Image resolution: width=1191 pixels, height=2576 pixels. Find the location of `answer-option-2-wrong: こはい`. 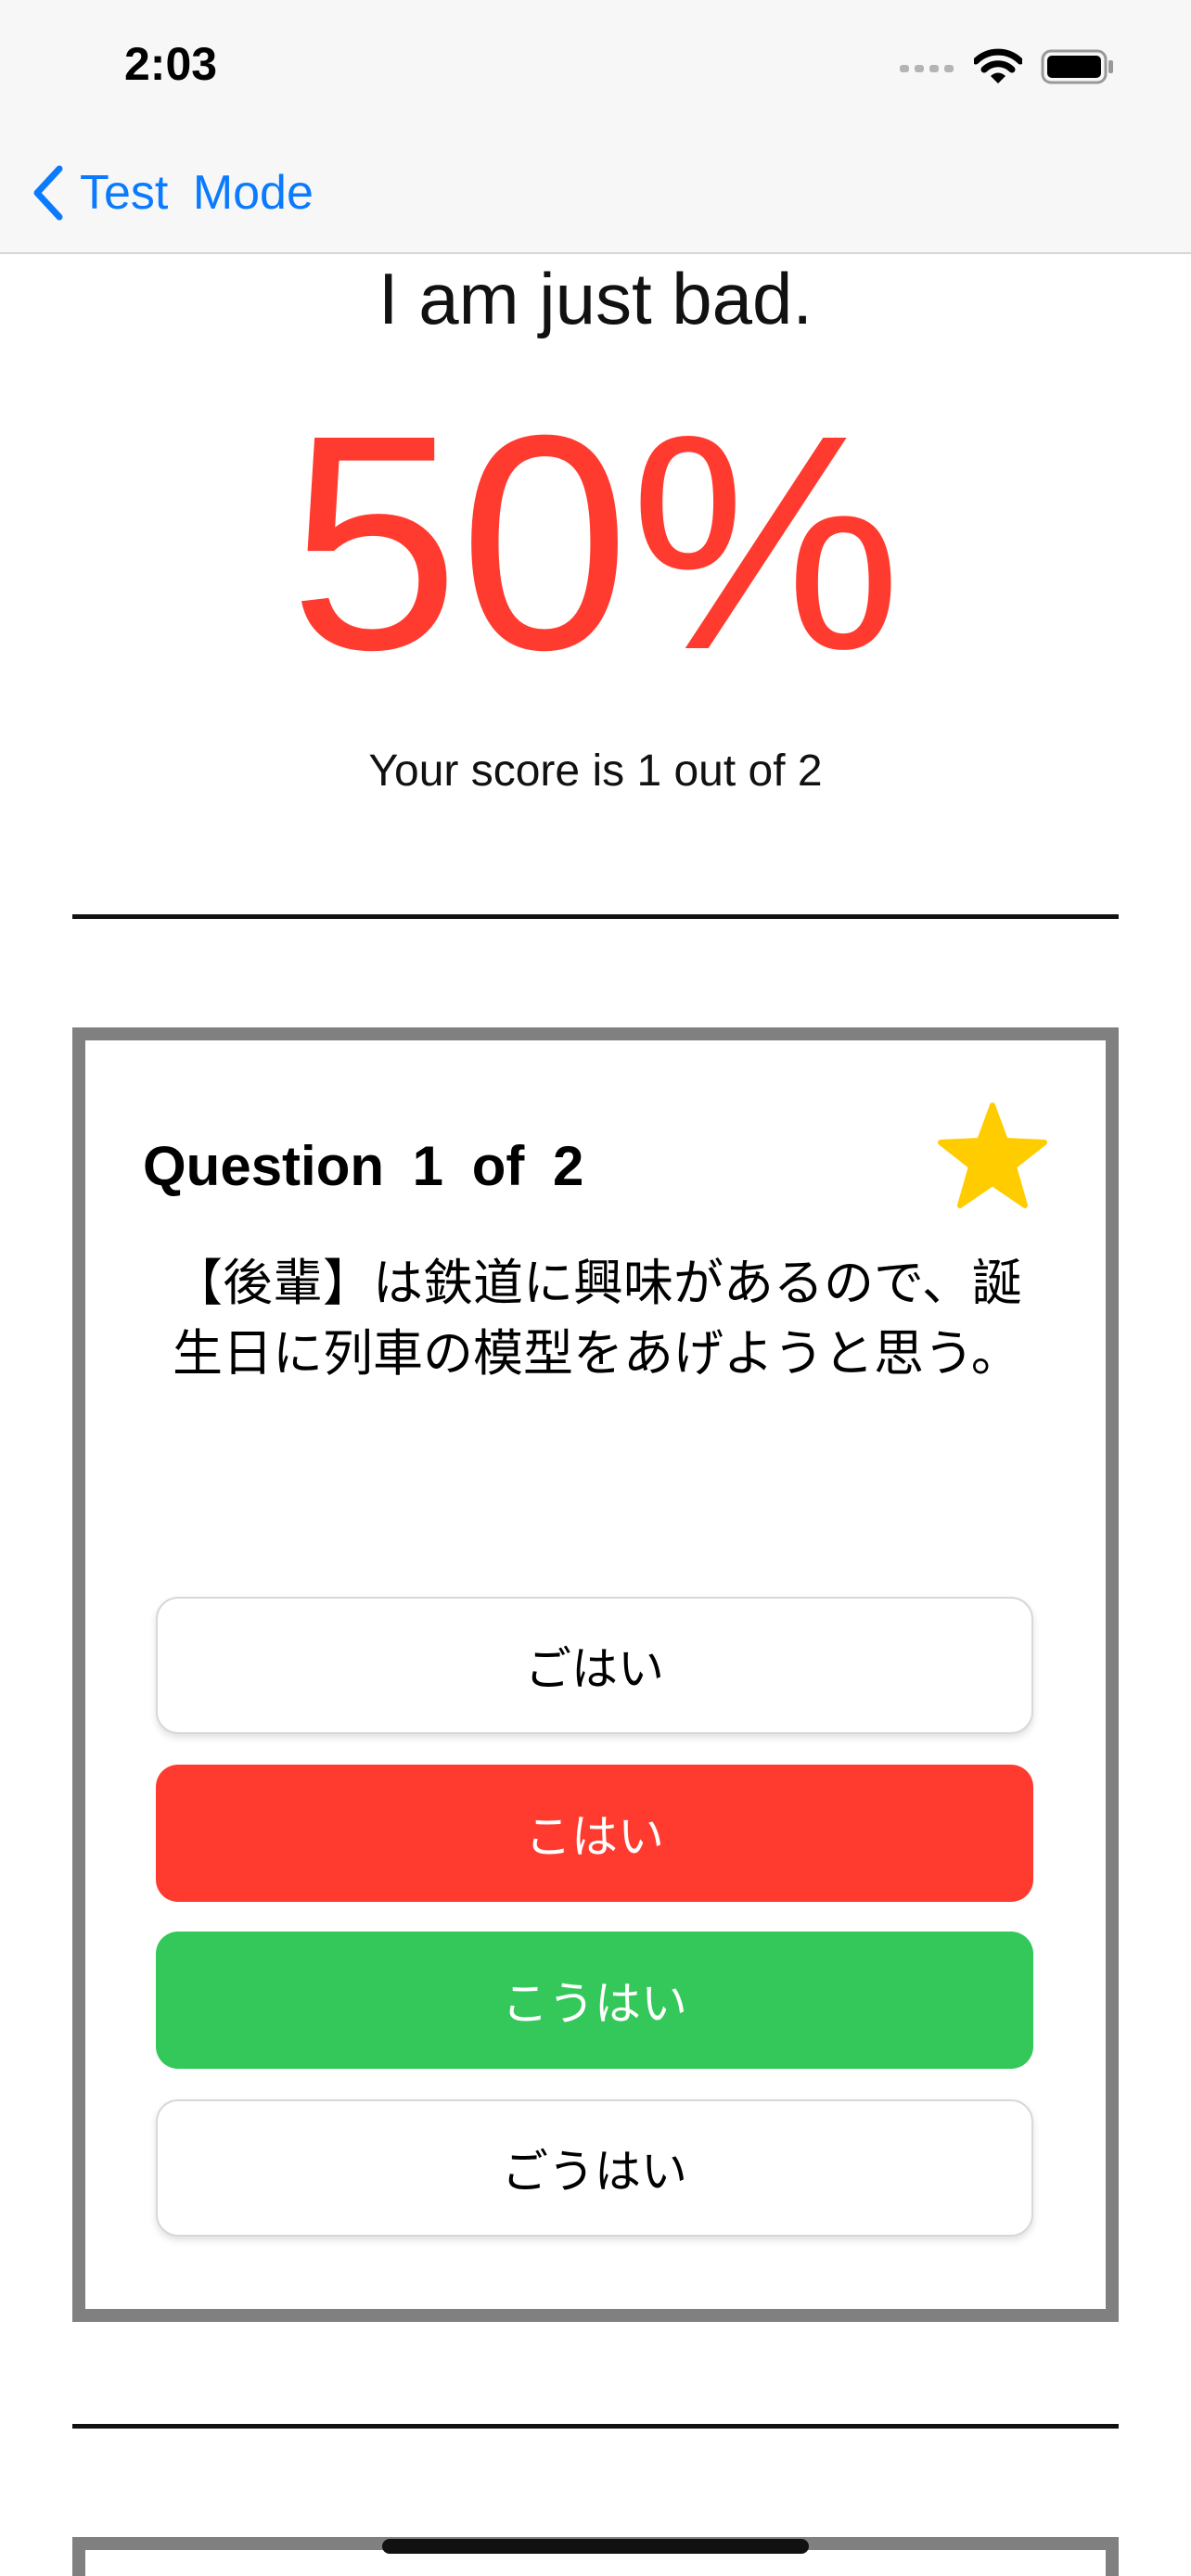

answer-option-2-wrong: こはい is located at coordinates (594, 1833).